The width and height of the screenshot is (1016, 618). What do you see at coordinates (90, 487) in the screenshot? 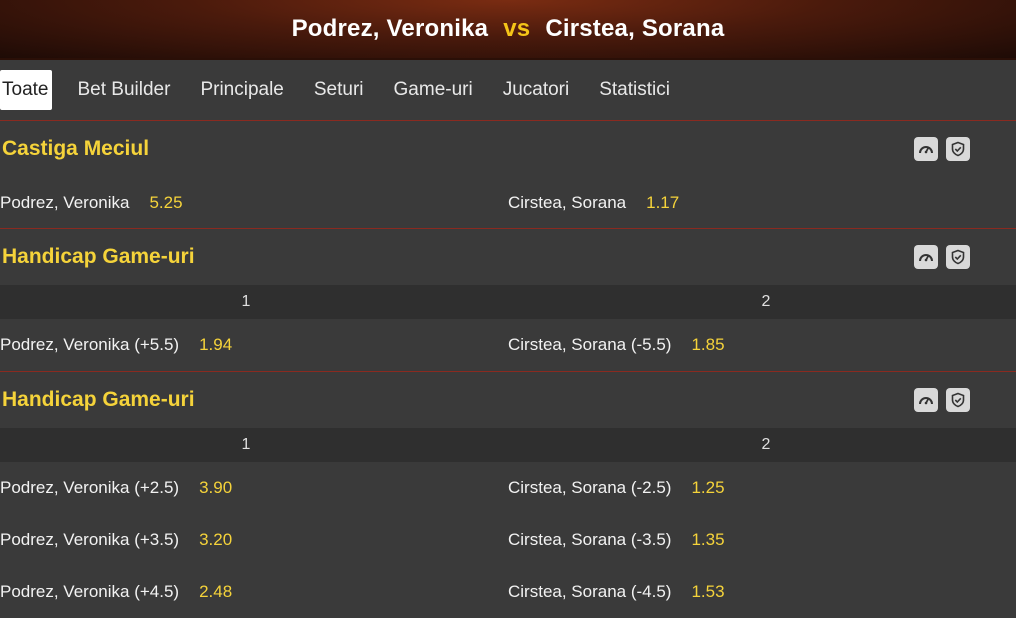
I see `selection-name: Podrez, Veronika (+2.5)` at bounding box center [90, 487].